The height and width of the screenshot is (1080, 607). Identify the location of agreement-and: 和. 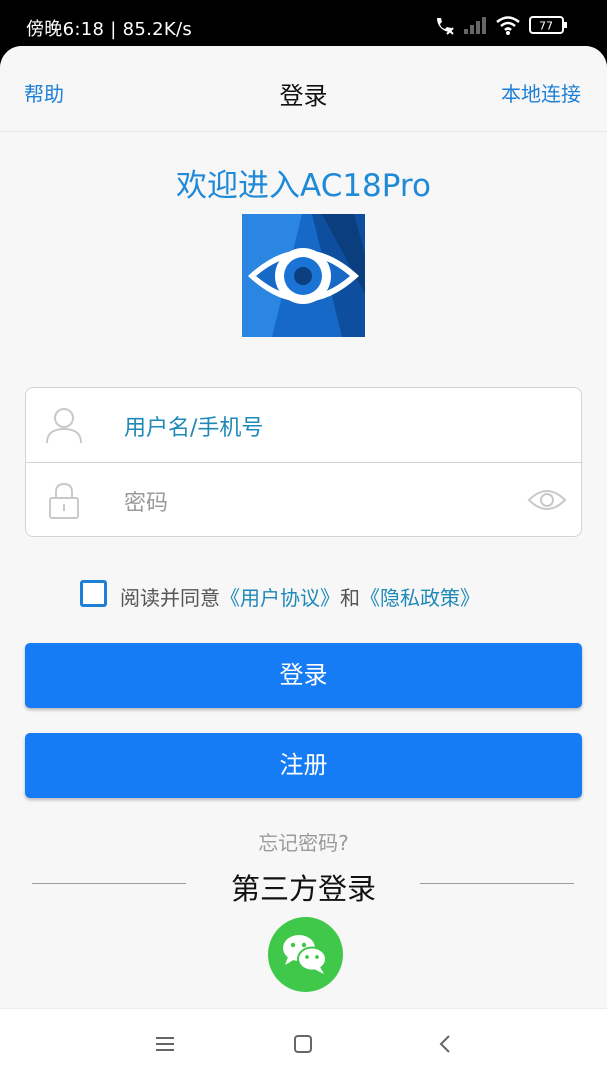
(350, 598).